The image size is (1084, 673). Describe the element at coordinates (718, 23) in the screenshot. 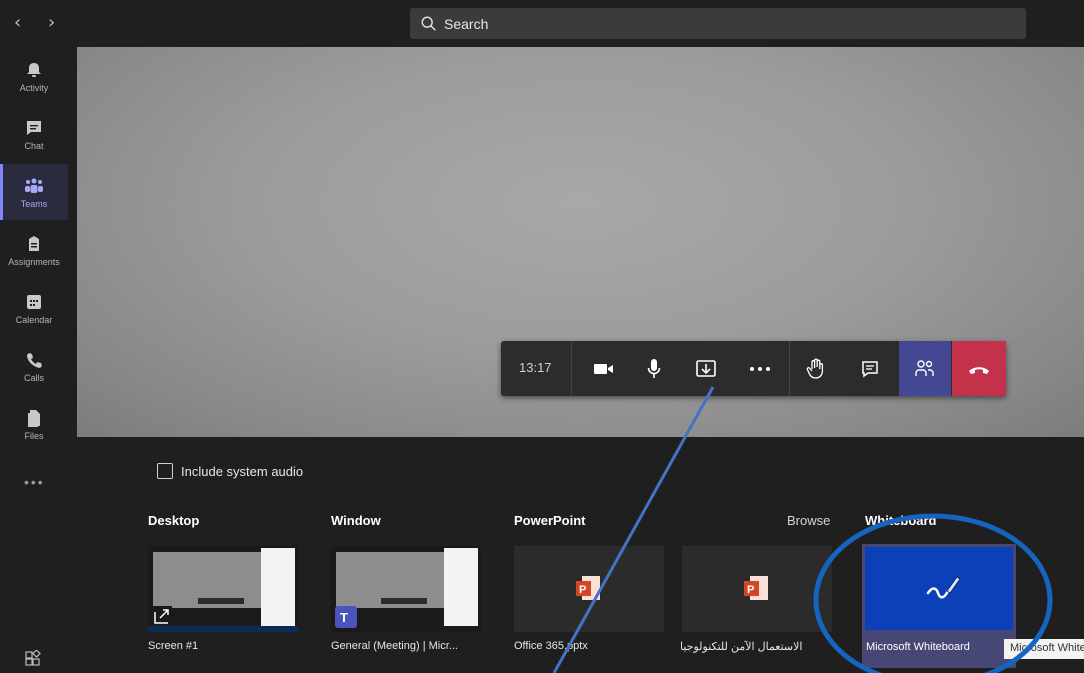

I see `search-input: Search` at that location.